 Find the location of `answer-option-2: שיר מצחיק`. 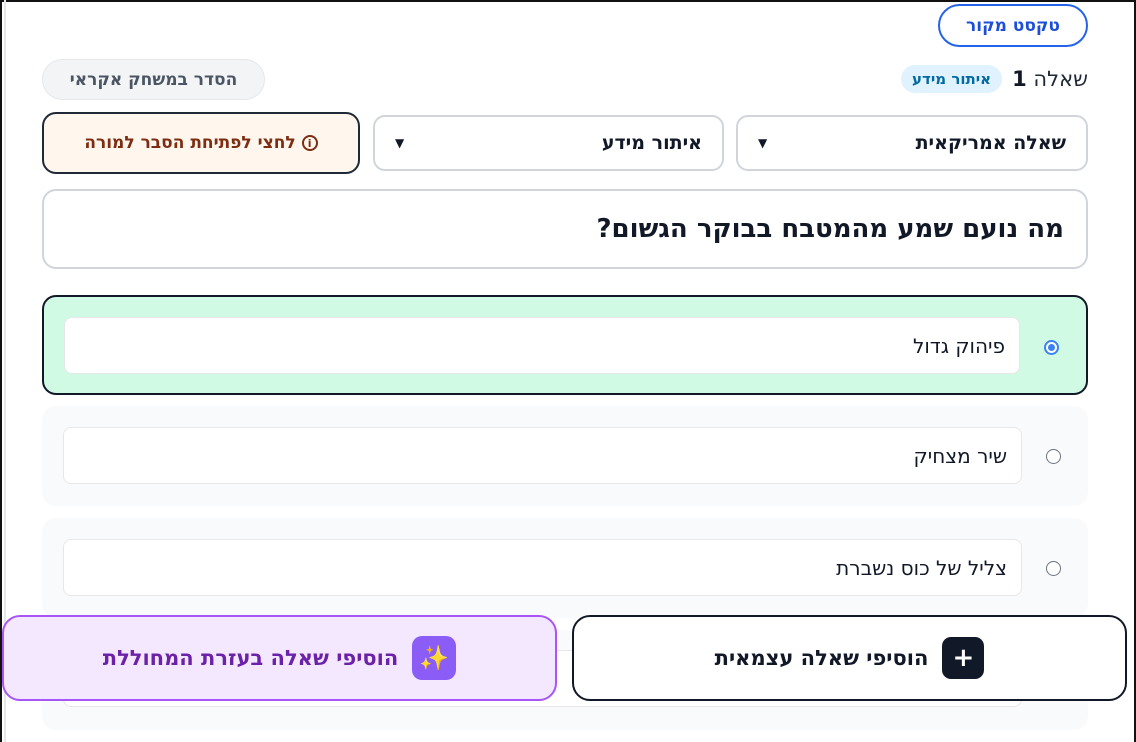

answer-option-2: שיר מצחיק is located at coordinates (565, 456).